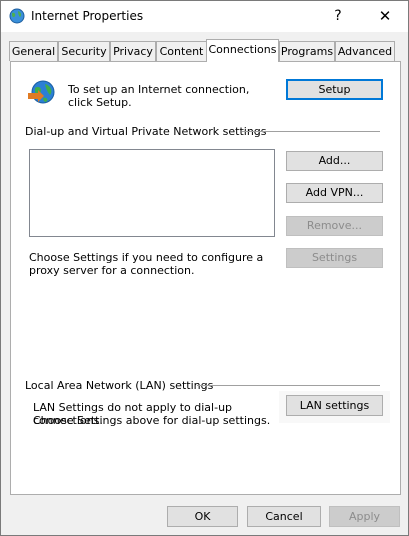  What do you see at coordinates (242, 50) in the screenshot?
I see `tab-connections: Connections` at bounding box center [242, 50].